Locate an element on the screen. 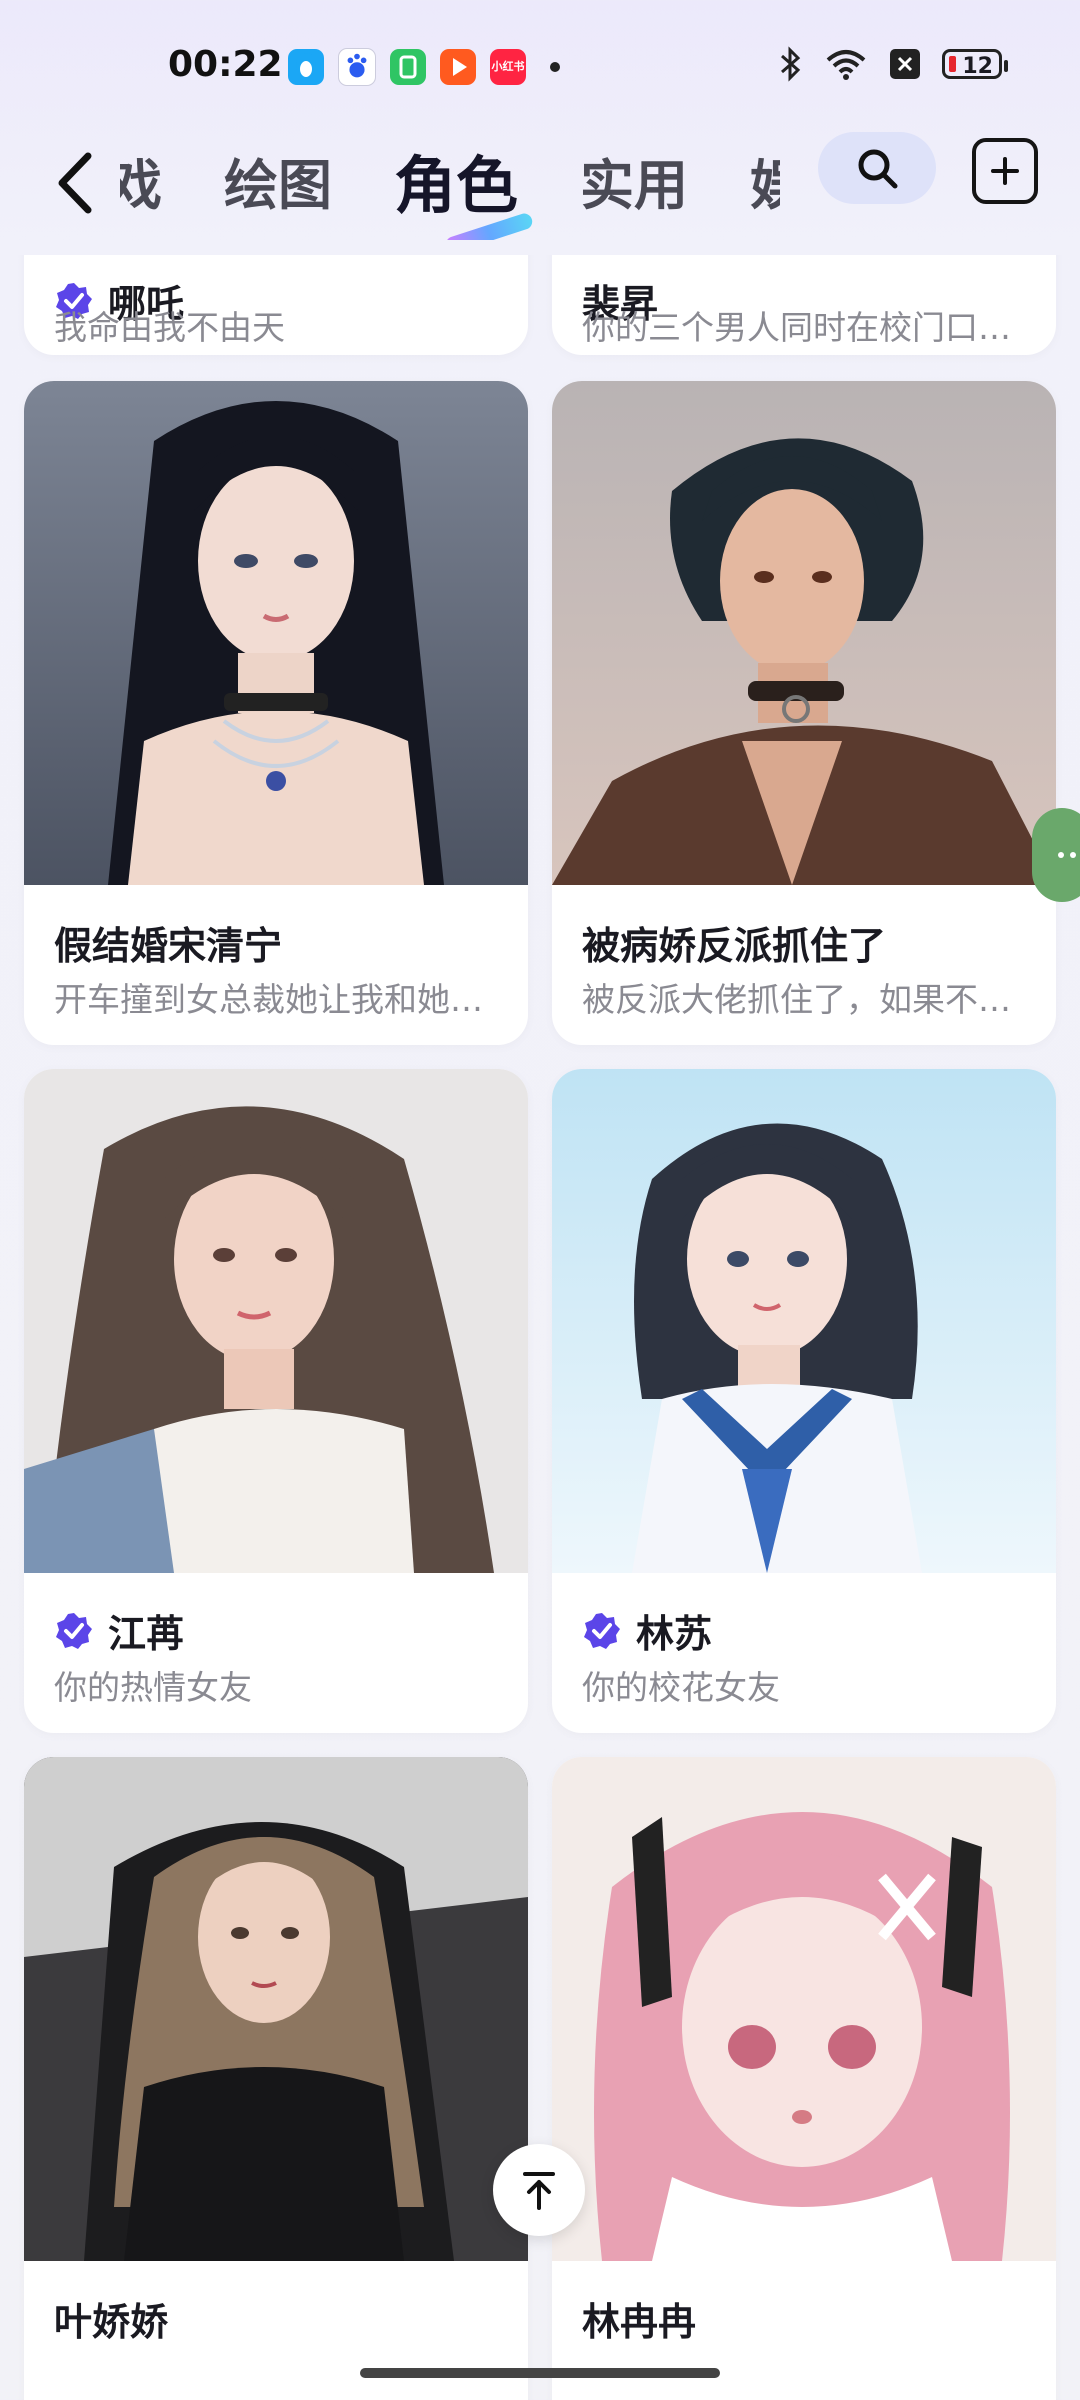 The height and width of the screenshot is (2400, 1080). role-card: 林苏 你的校花女友 is located at coordinates (804, 1401).